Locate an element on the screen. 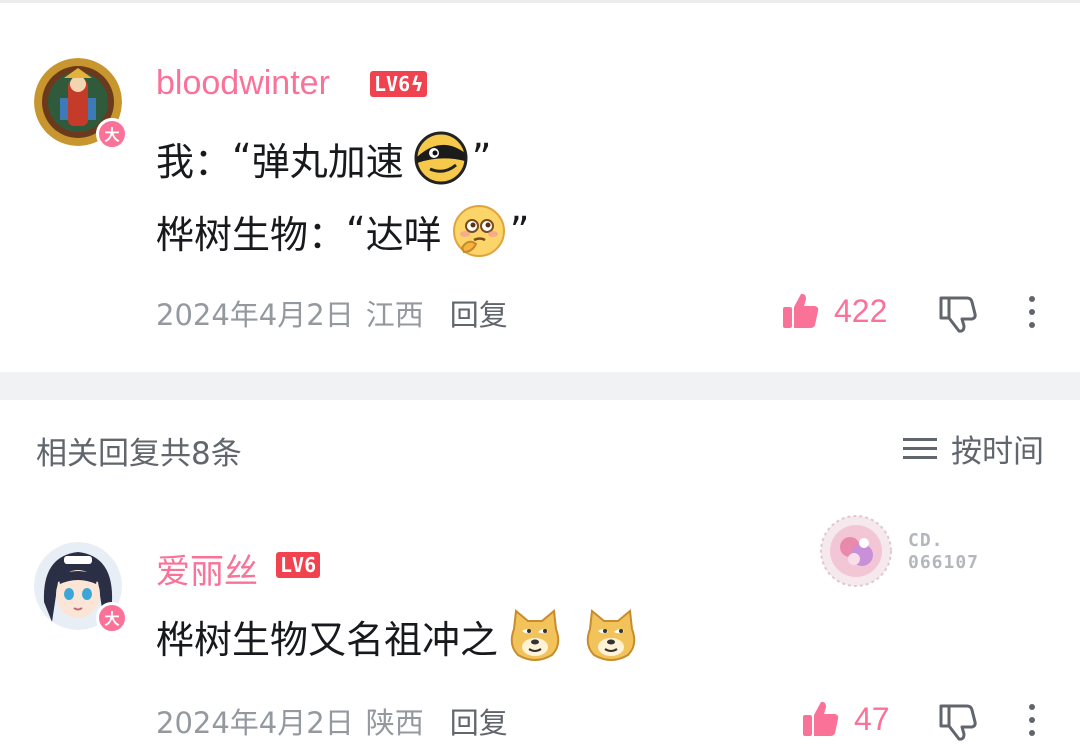 Image resolution: width=1080 pixels, height=744 pixels. comment-region: 陕西 is located at coordinates (394, 723).